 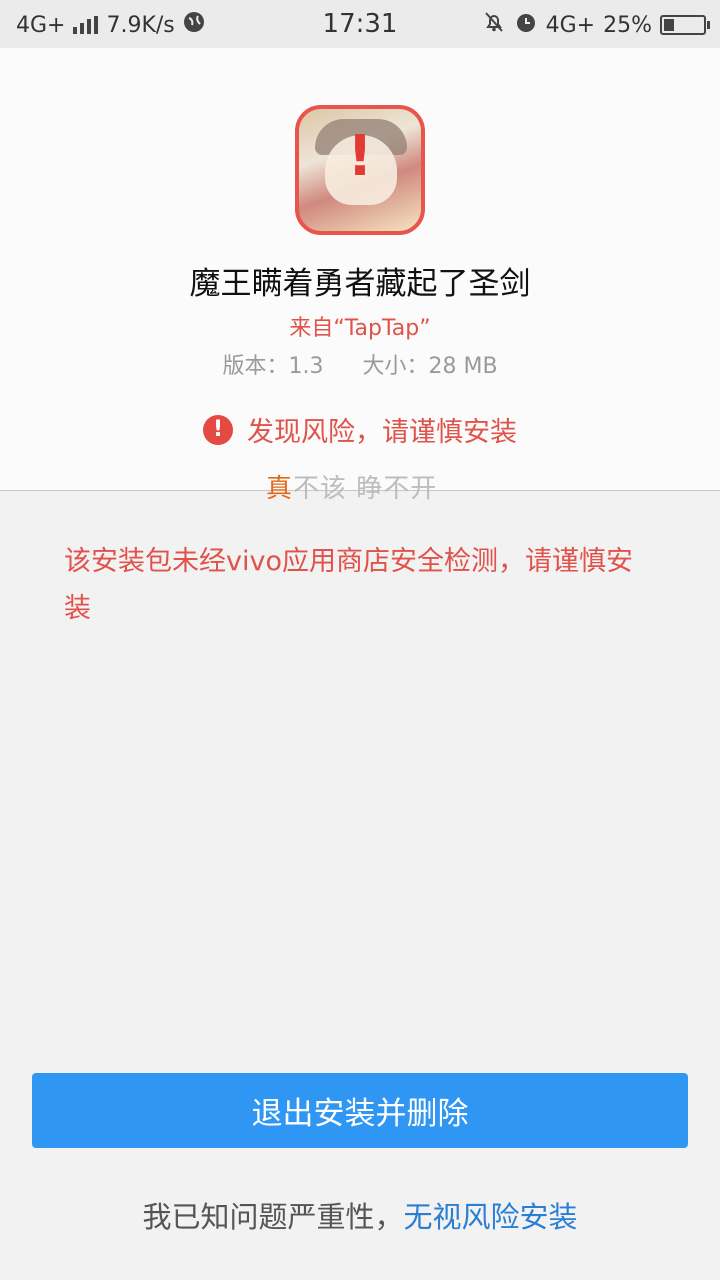 What do you see at coordinates (570, 25) in the screenshot?
I see `network-type-right: 4G+` at bounding box center [570, 25].